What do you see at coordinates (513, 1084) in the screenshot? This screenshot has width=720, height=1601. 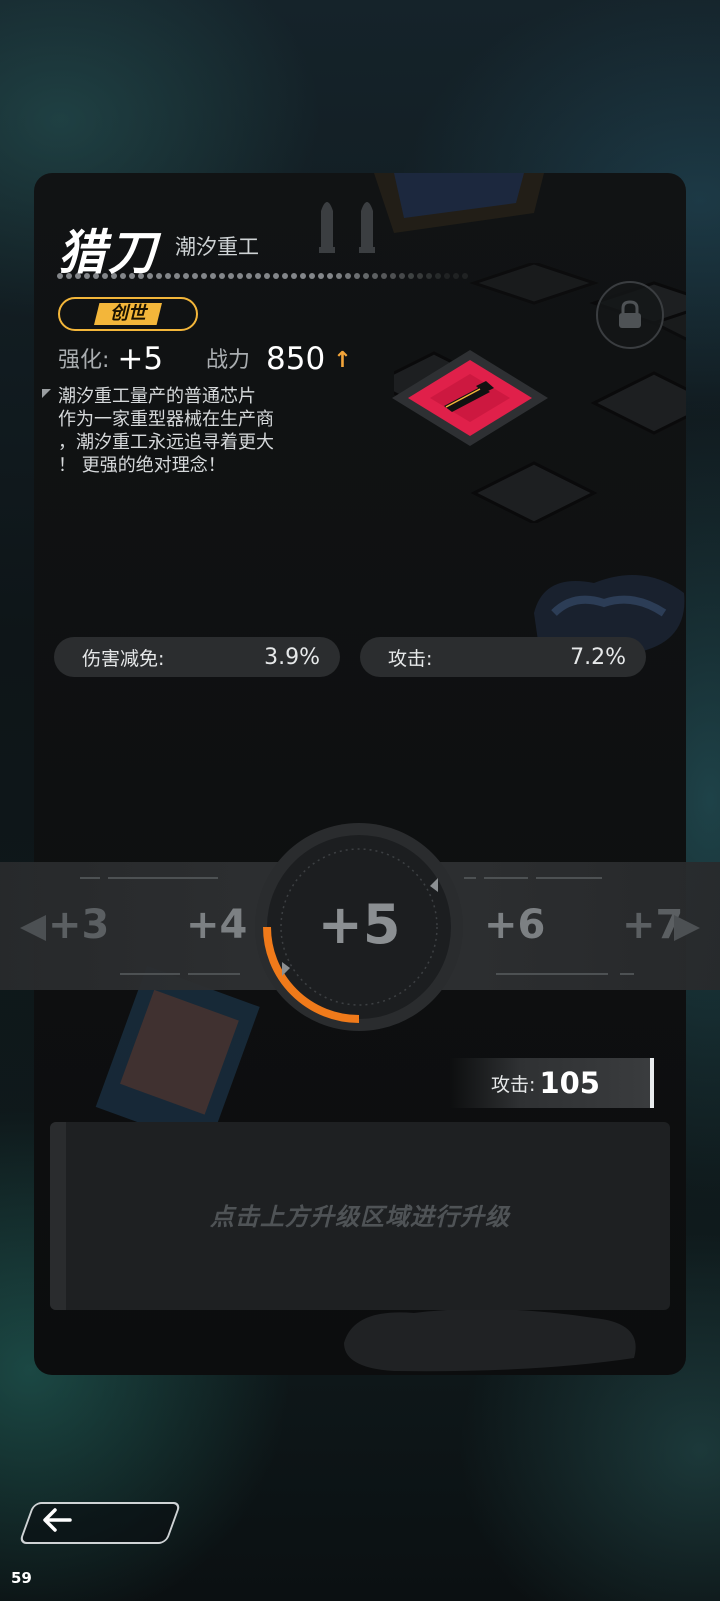 I see `attack-bonus-label: 攻击:` at bounding box center [513, 1084].